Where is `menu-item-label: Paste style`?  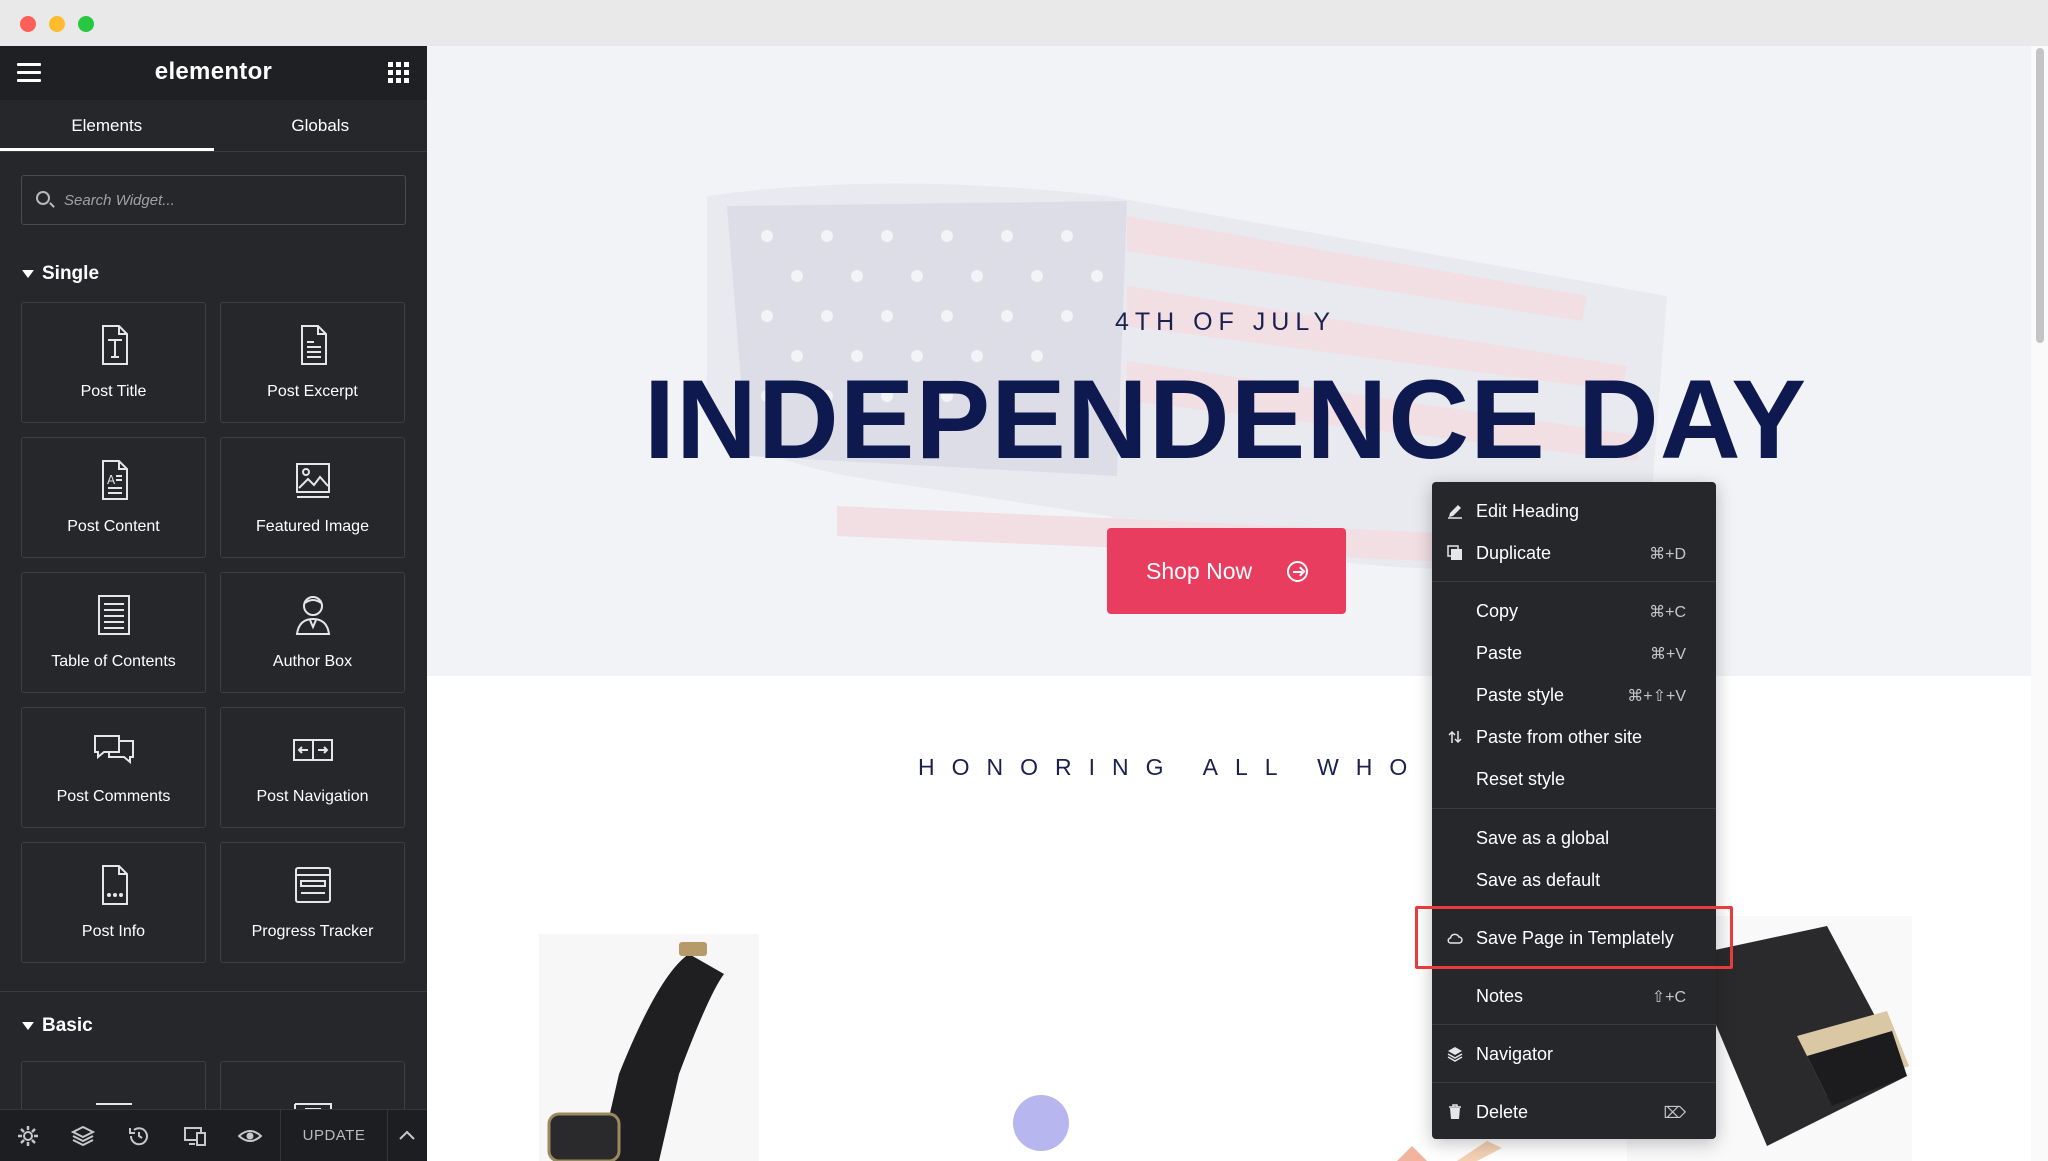
menu-item-label: Paste style is located at coordinates (1520, 695).